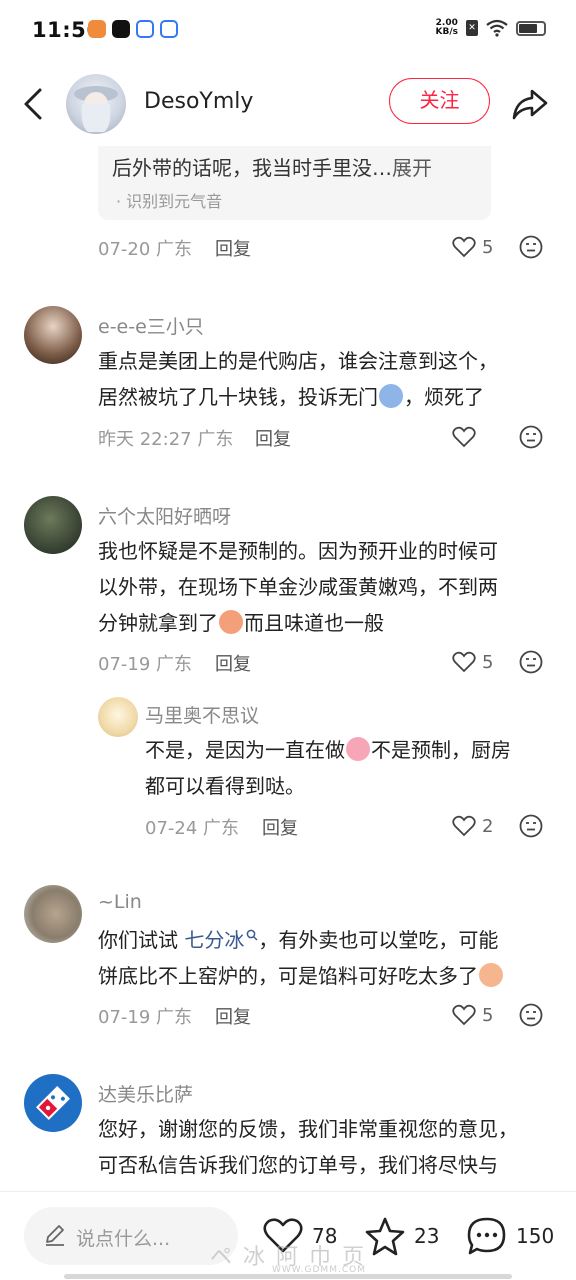 Image resolution: width=576 pixels, height=1280 pixels. What do you see at coordinates (96, 109) in the screenshot?
I see `avatar-image` at bounding box center [96, 109].